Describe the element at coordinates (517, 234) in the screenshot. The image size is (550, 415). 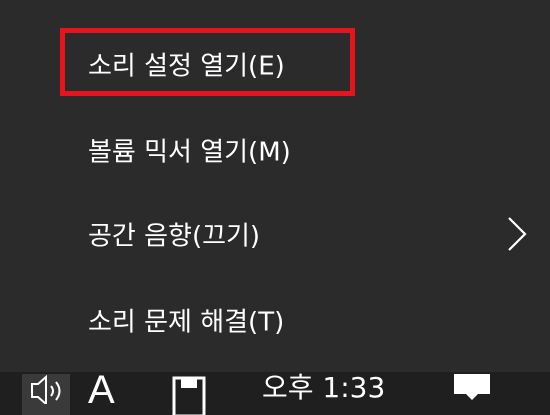
I see `chevron-right-icon` at that location.